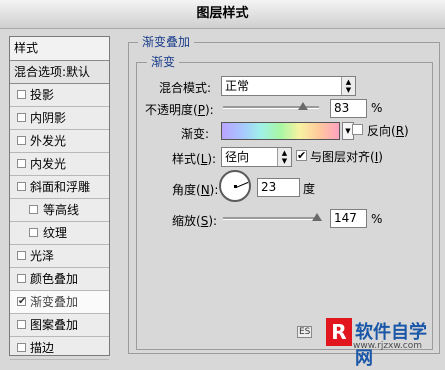  What do you see at coordinates (48, 118) in the screenshot?
I see `style-item-label: 内阴影` at bounding box center [48, 118].